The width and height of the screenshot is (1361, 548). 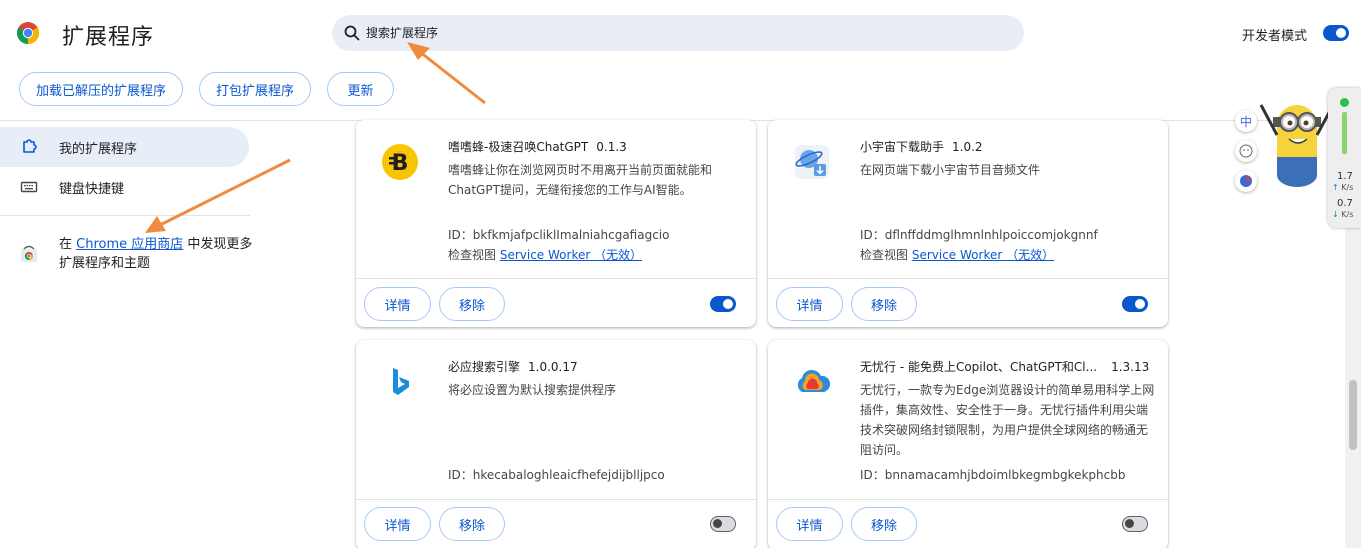 I want to click on chrome-logo-icon, so click(x=28, y=33).